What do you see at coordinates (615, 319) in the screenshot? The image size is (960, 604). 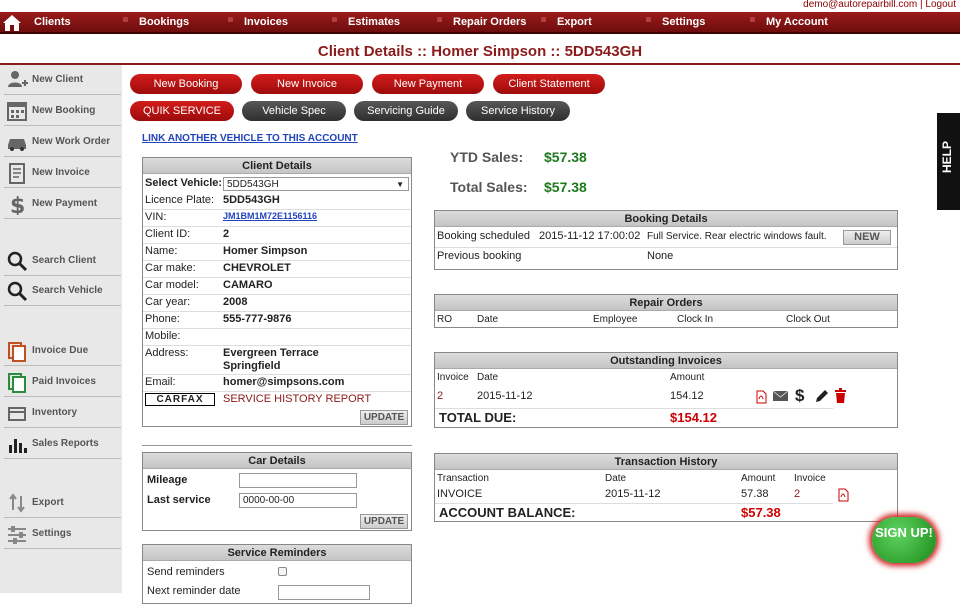 I see `column-header: Employee` at bounding box center [615, 319].